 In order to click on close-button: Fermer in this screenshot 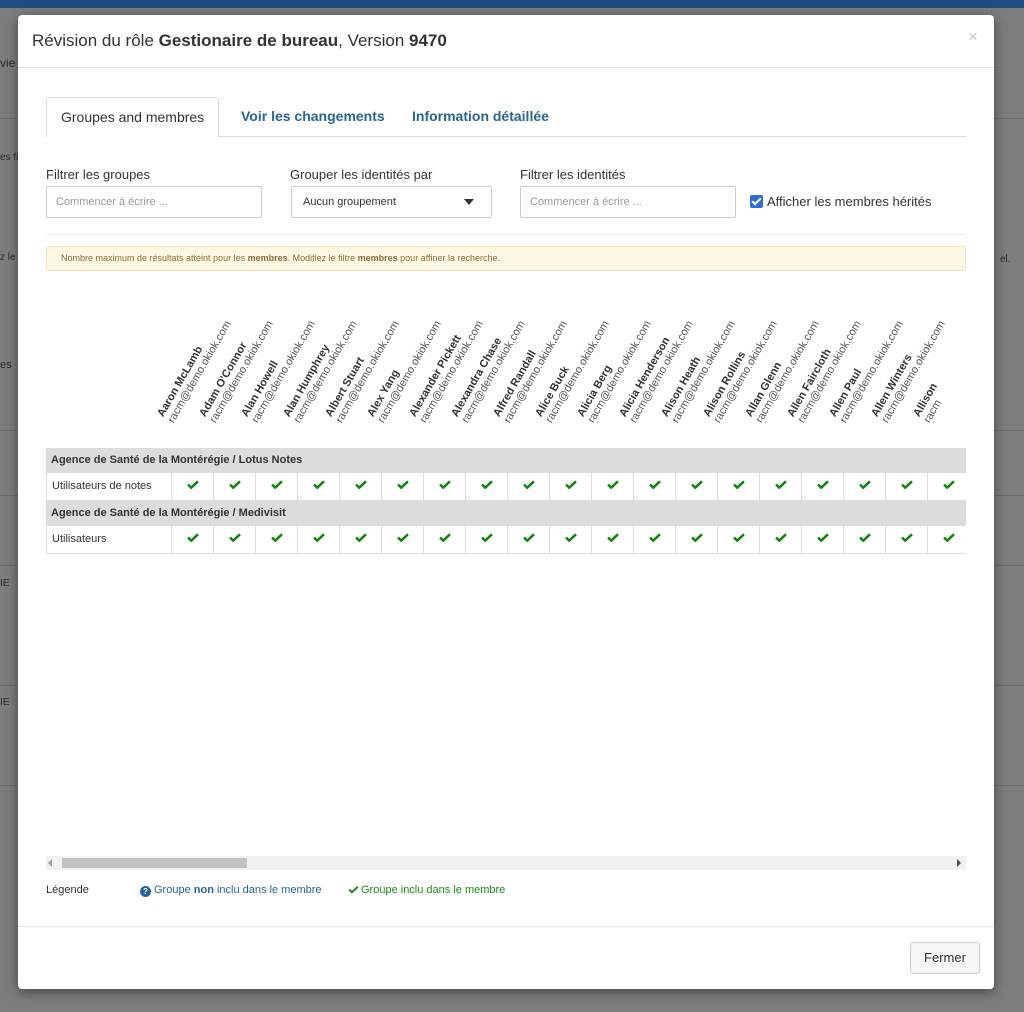, I will do `click(945, 958)`.